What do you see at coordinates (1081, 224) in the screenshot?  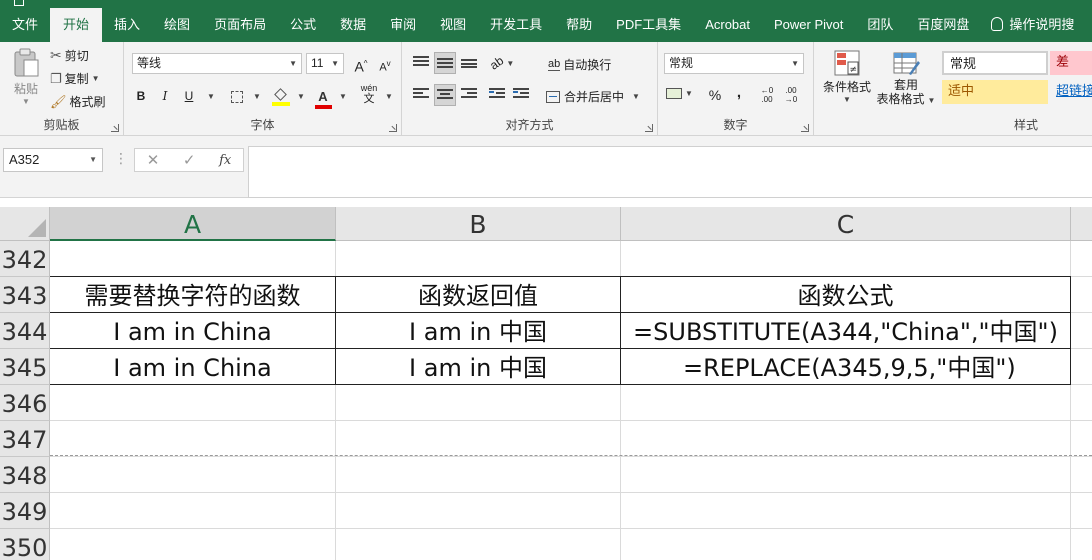 I see `column-header-d` at bounding box center [1081, 224].